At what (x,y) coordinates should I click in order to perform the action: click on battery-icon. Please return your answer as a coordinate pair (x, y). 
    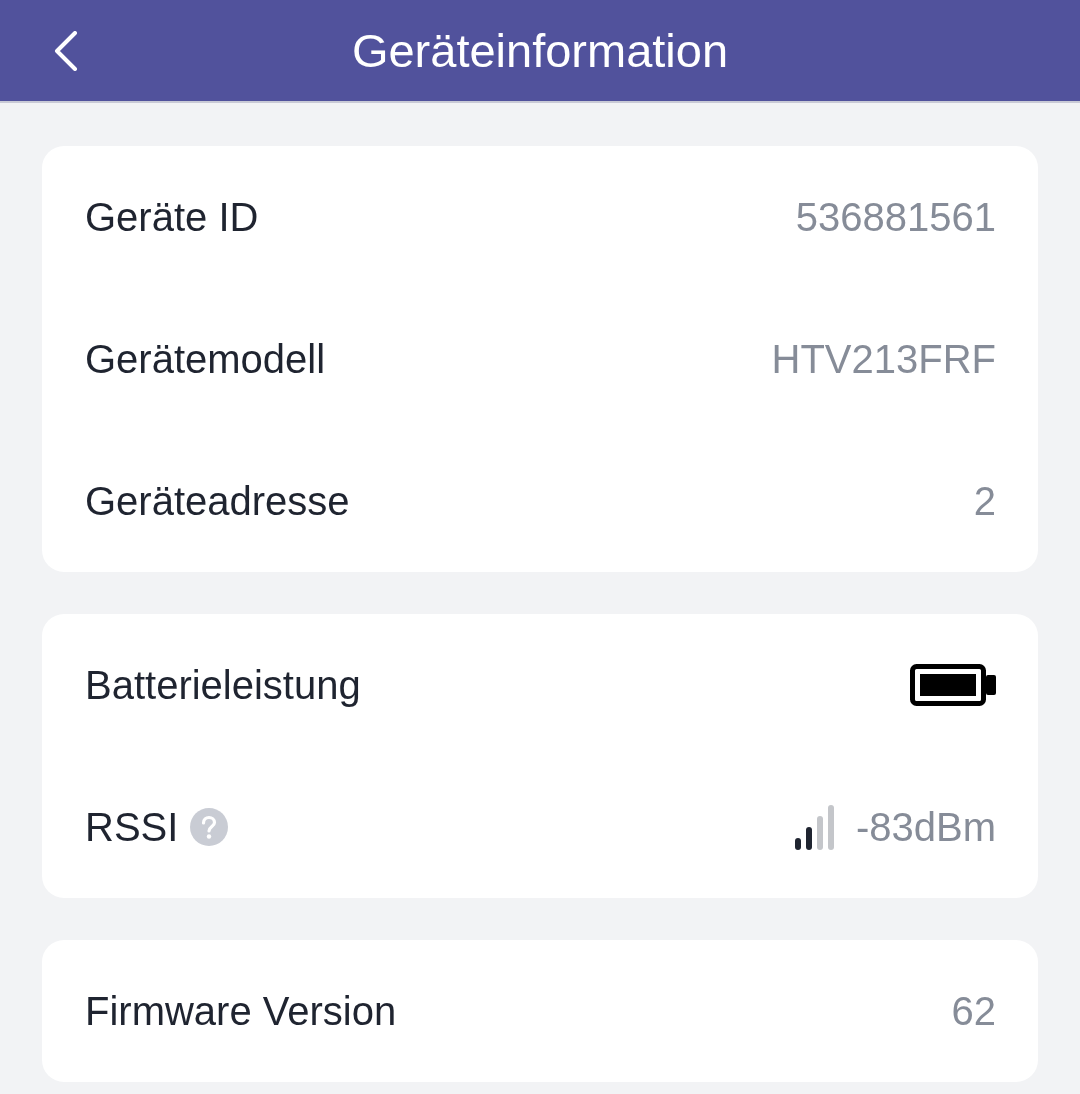
    Looking at the image, I should click on (953, 685).